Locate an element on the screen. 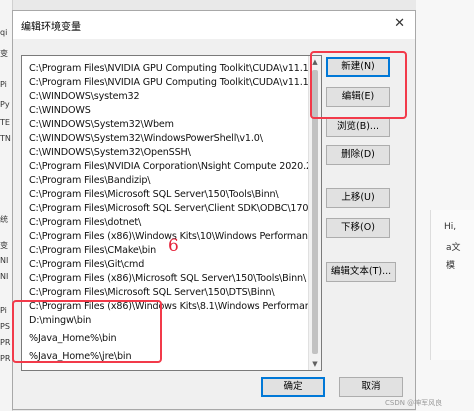  edit-button: 编辑(E) is located at coordinates (358, 97).